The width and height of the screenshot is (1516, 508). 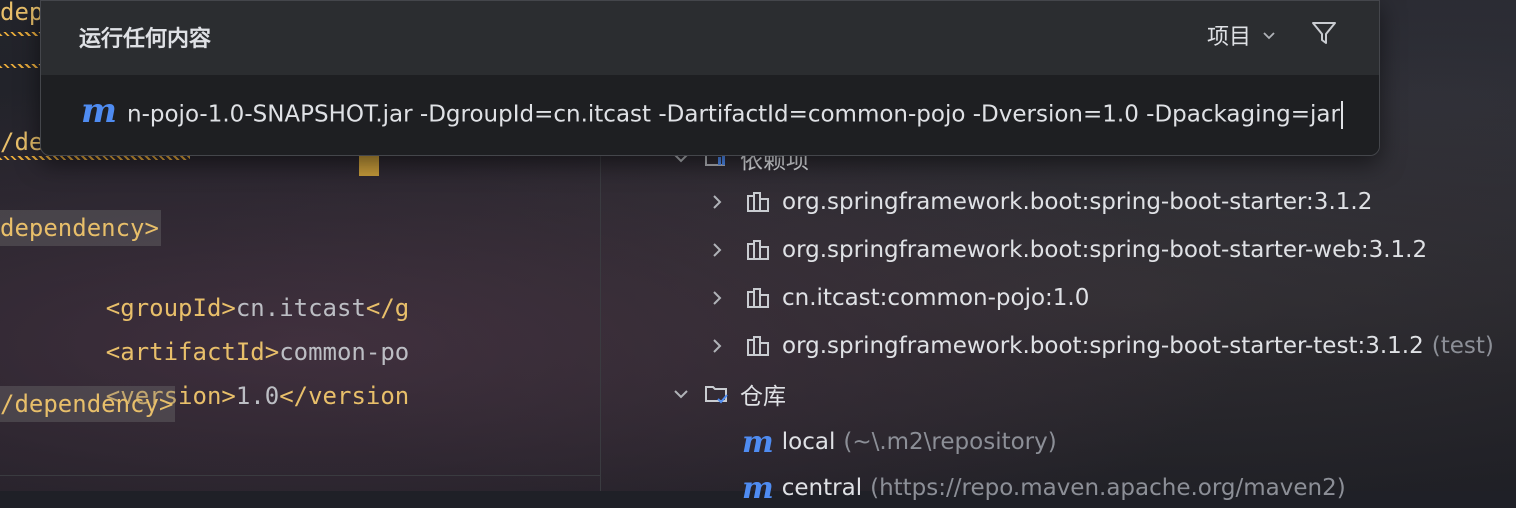 I want to click on code-line-groupid: <groupId>cn.itcast</g, so click(x=228, y=288).